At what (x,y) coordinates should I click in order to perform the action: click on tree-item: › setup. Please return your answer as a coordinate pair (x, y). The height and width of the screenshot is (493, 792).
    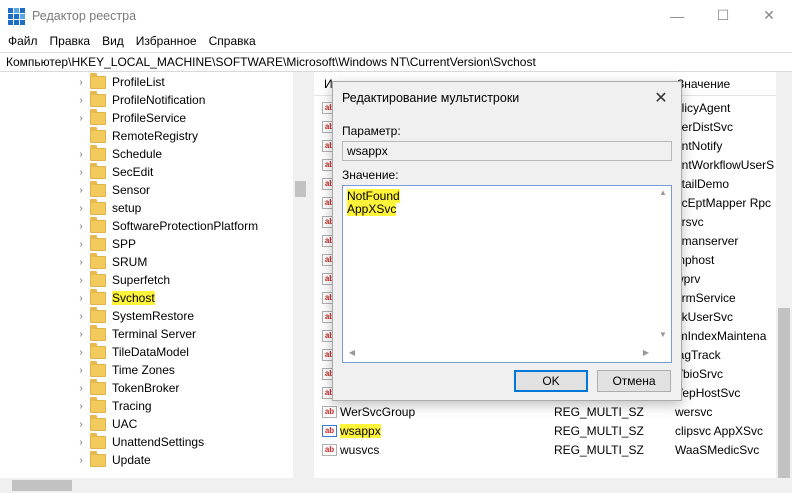
    Looking at the image, I should click on (108, 207).